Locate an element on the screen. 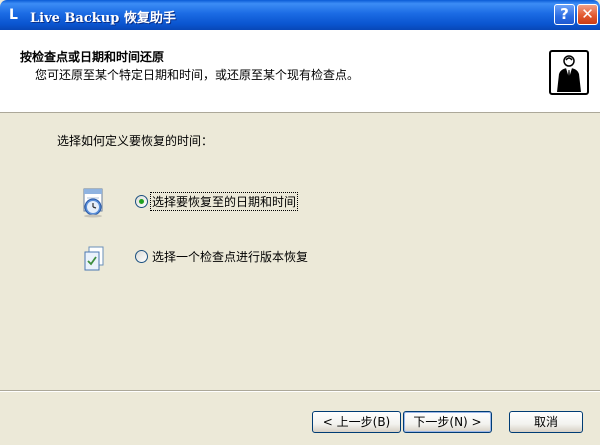  back-button: < 上一步(B) is located at coordinates (356, 422).